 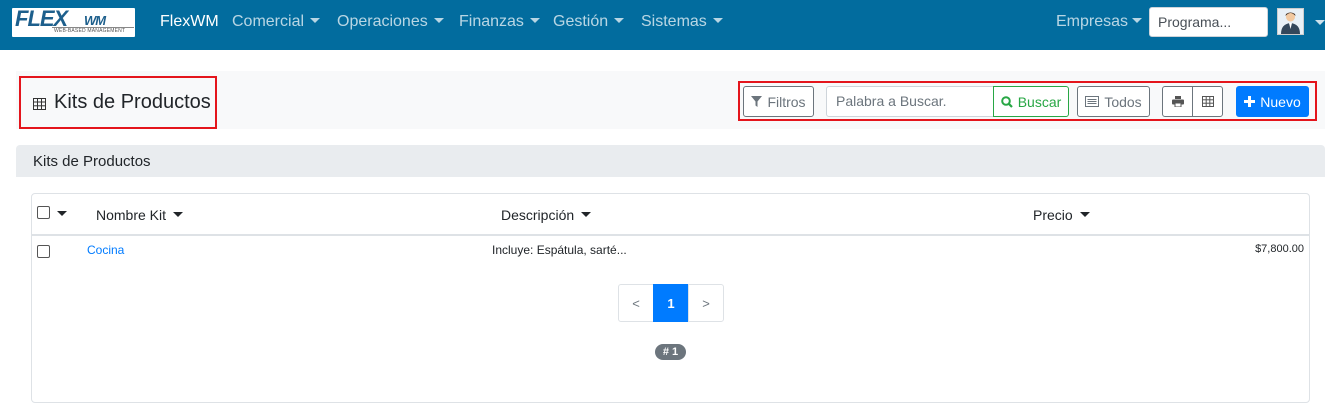 I want to click on search-button: Buscar, so click(x=1031, y=101).